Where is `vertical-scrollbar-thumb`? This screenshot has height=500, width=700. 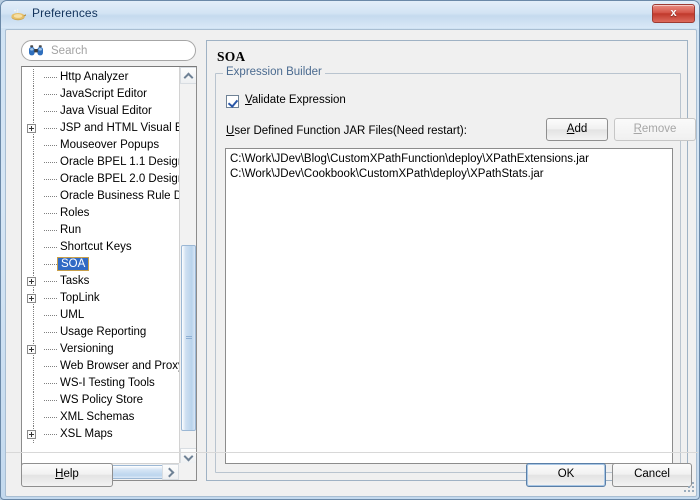 vertical-scrollbar-thumb is located at coordinates (188, 338).